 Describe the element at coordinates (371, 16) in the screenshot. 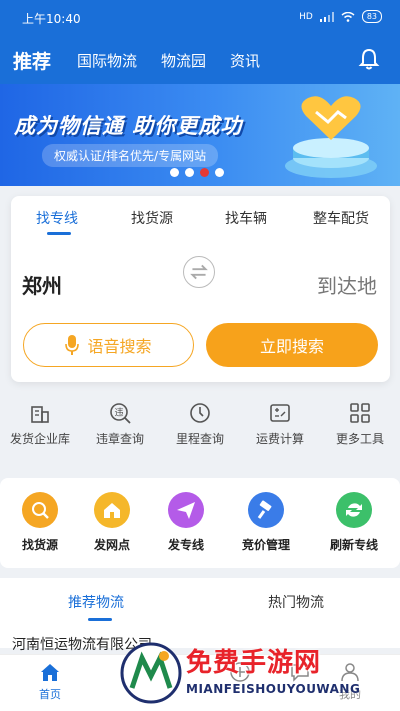

I see `battery-icon: 83` at that location.